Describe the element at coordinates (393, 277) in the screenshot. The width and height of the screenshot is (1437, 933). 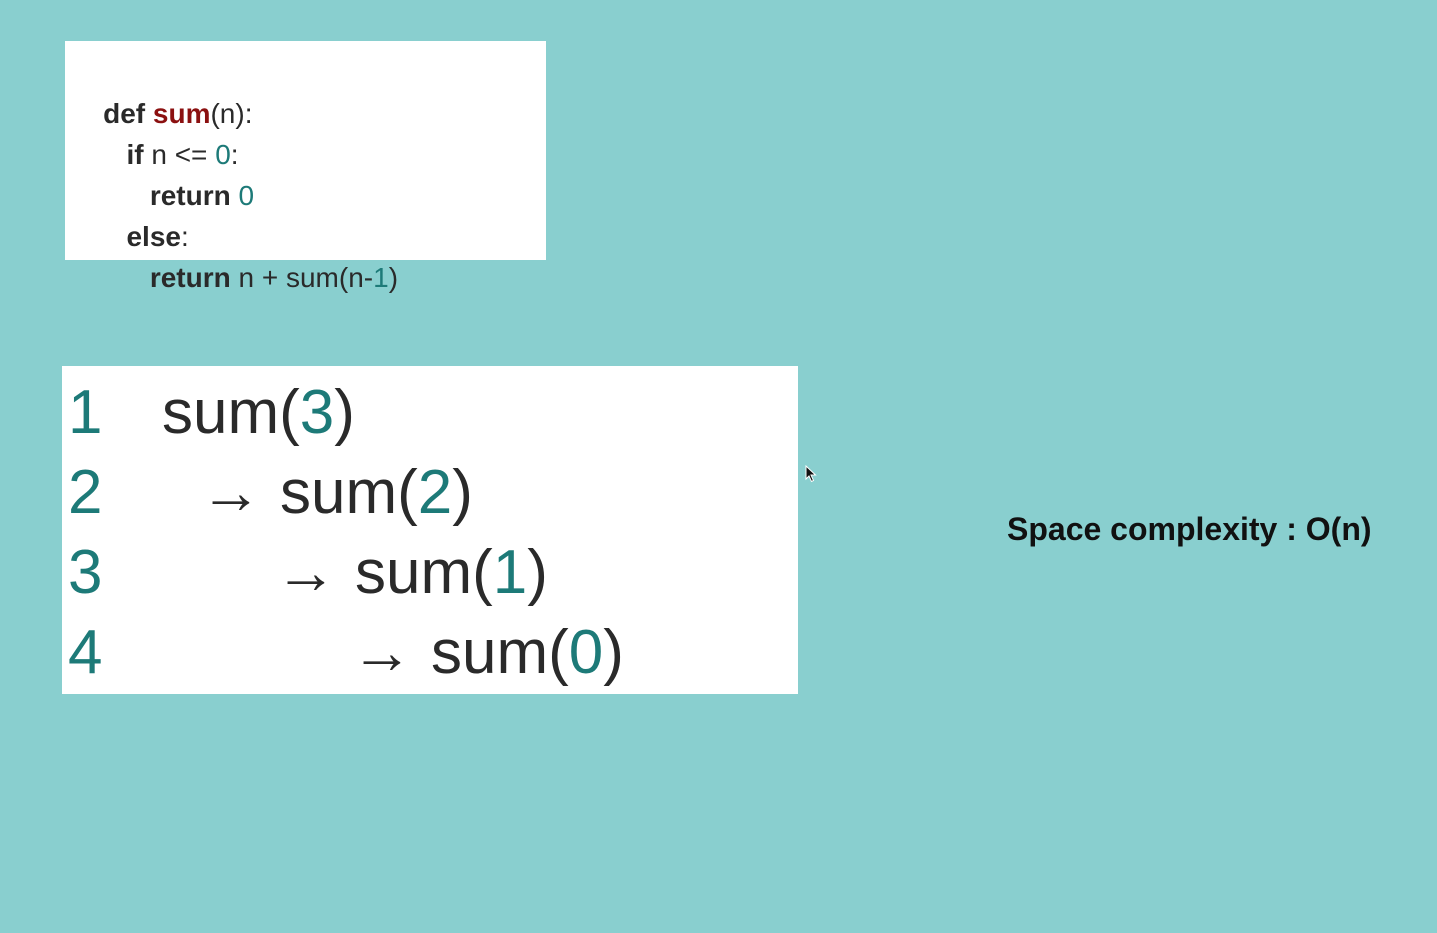
I see `code-token: )` at that location.